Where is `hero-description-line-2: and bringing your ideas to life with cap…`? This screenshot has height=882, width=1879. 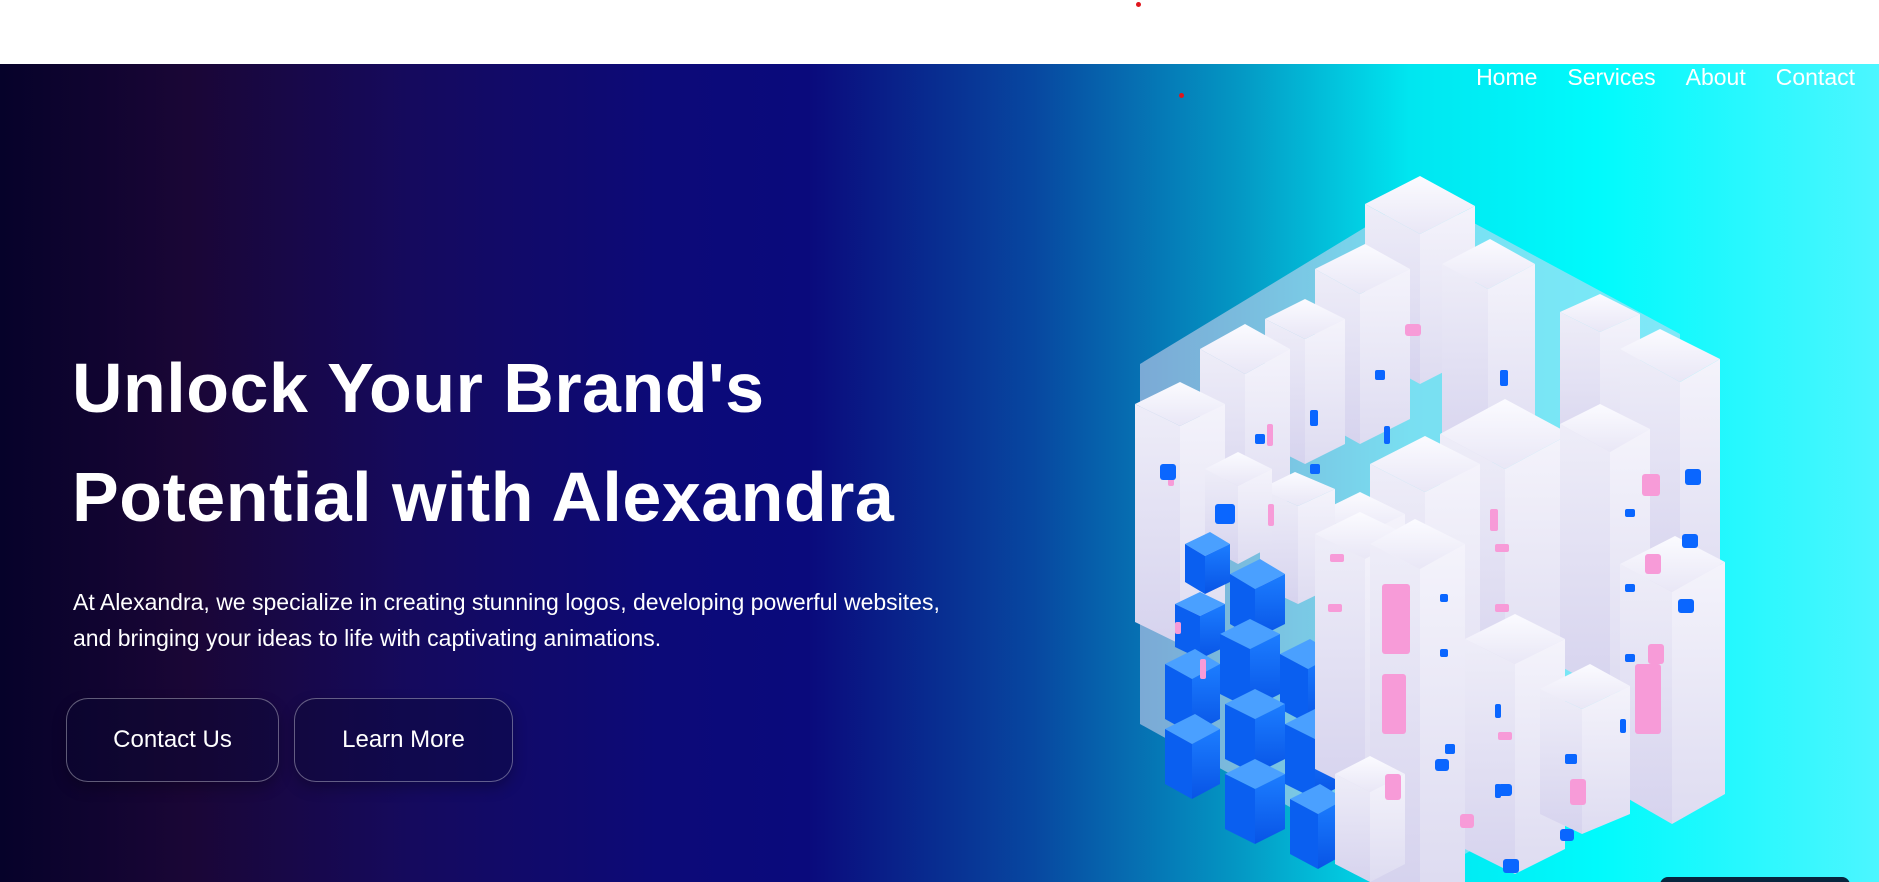 hero-description-line-2: and bringing your ideas to life with cap… is located at coordinates (367, 638).